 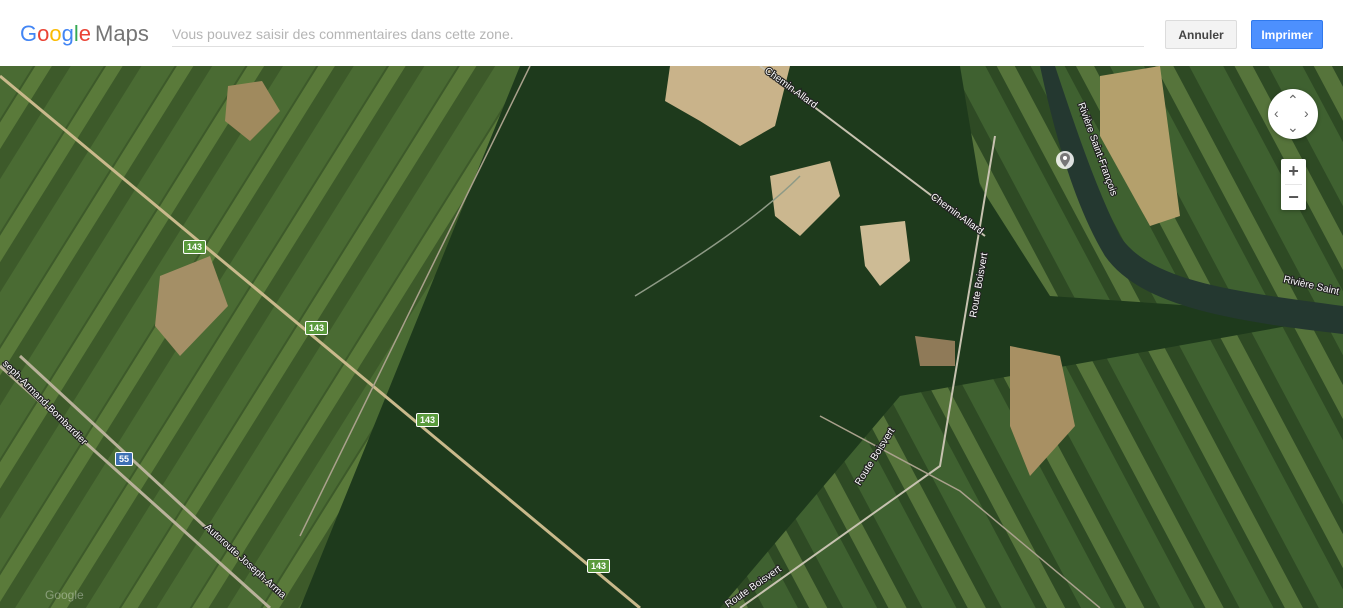 I want to click on print-button: Imprimer, so click(x=1287, y=34).